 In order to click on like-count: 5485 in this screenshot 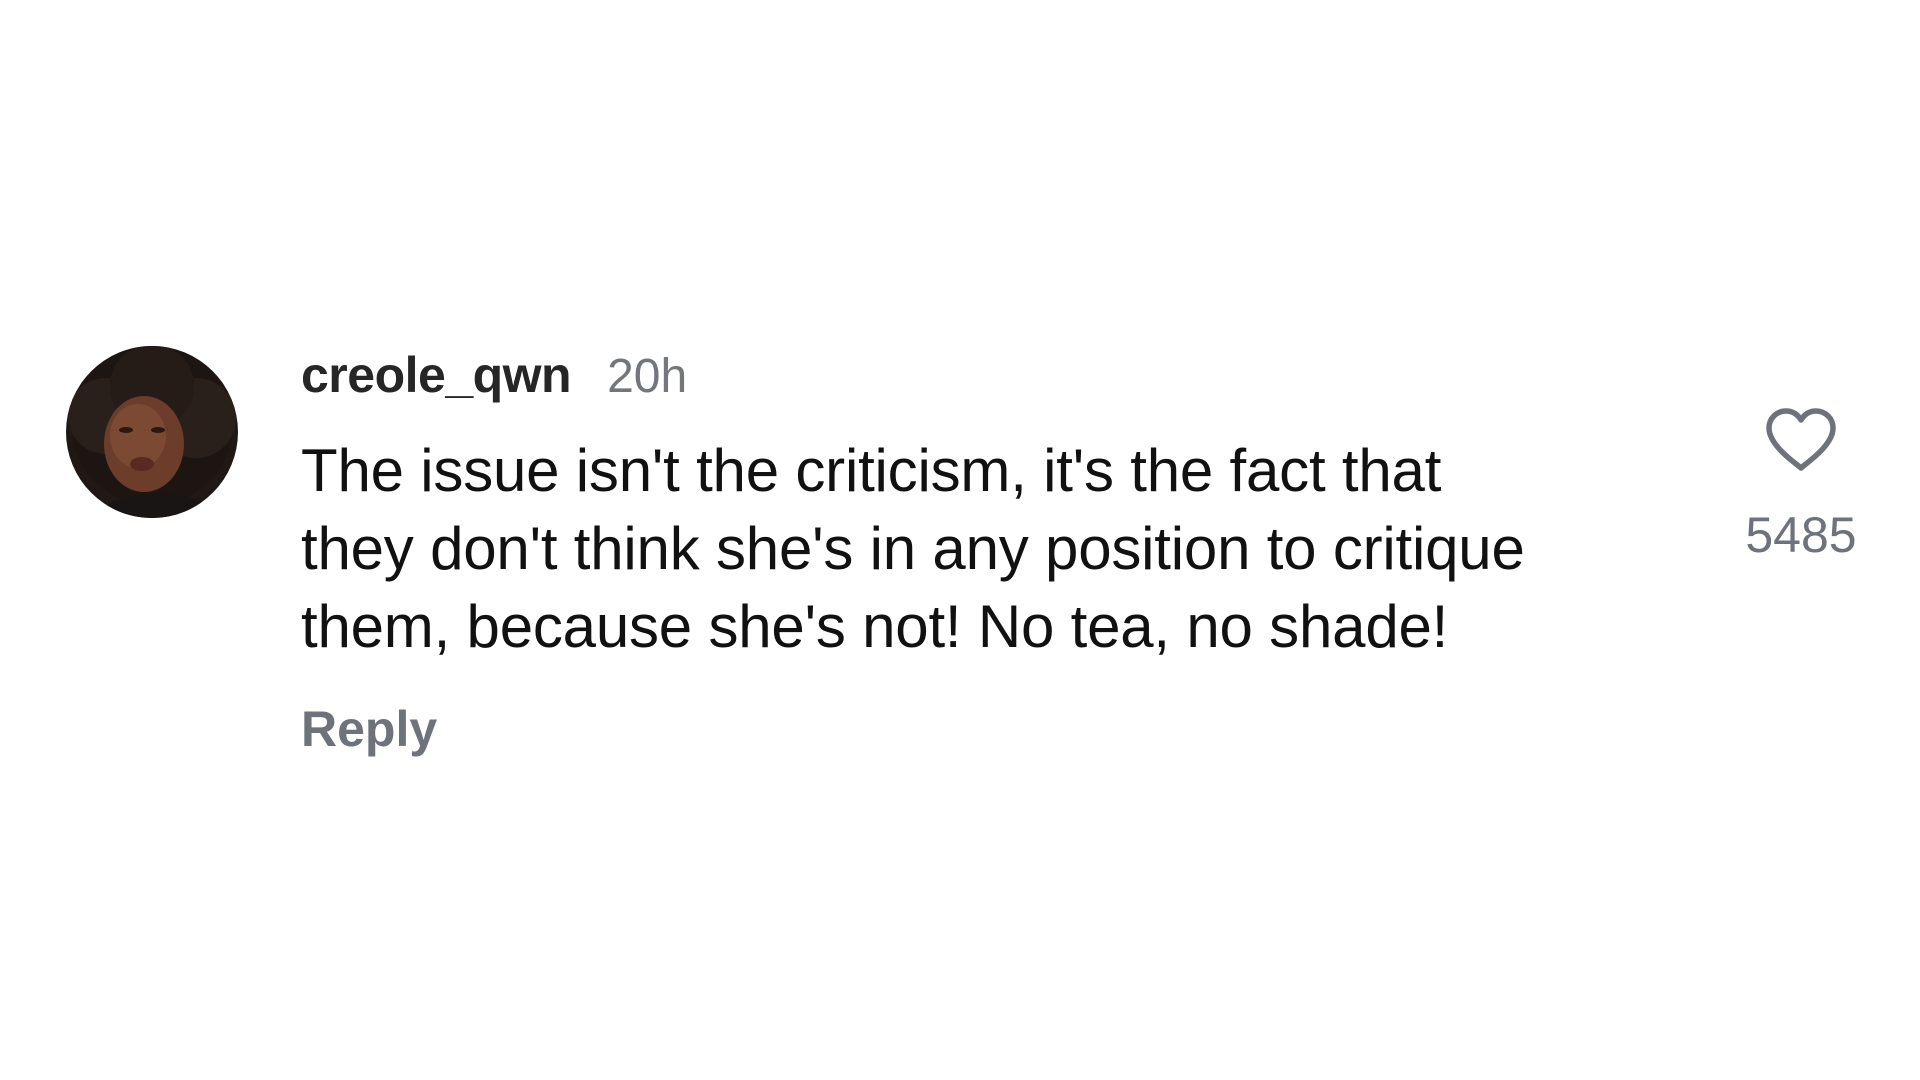, I will do `click(1801, 535)`.